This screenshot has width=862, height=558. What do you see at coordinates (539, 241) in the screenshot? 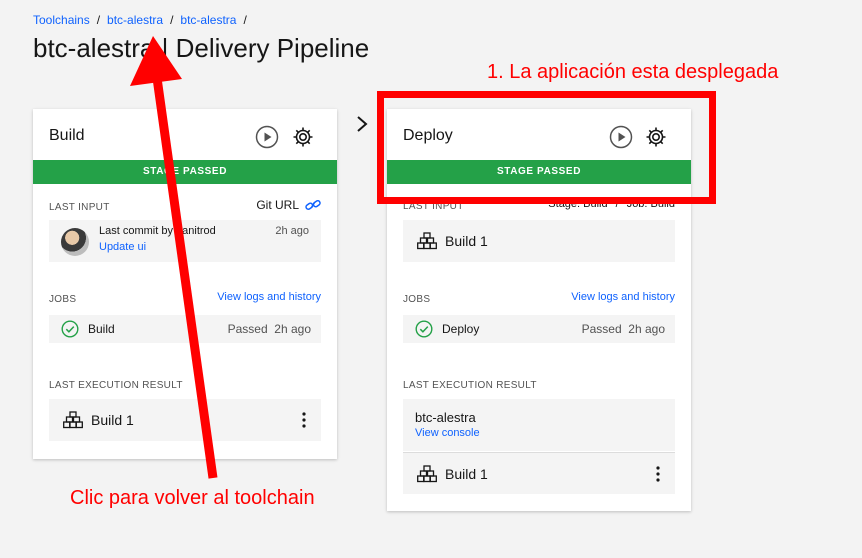
I see `last-input-tile: Build 1` at bounding box center [539, 241].